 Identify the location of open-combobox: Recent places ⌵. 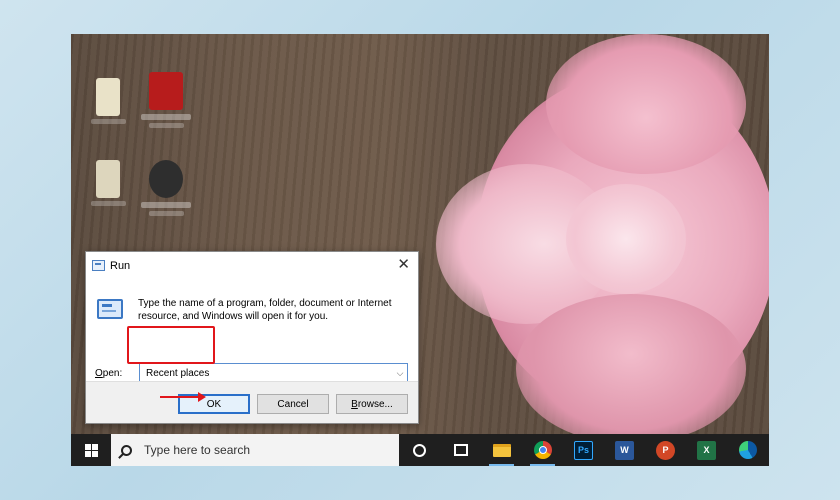
(273, 373).